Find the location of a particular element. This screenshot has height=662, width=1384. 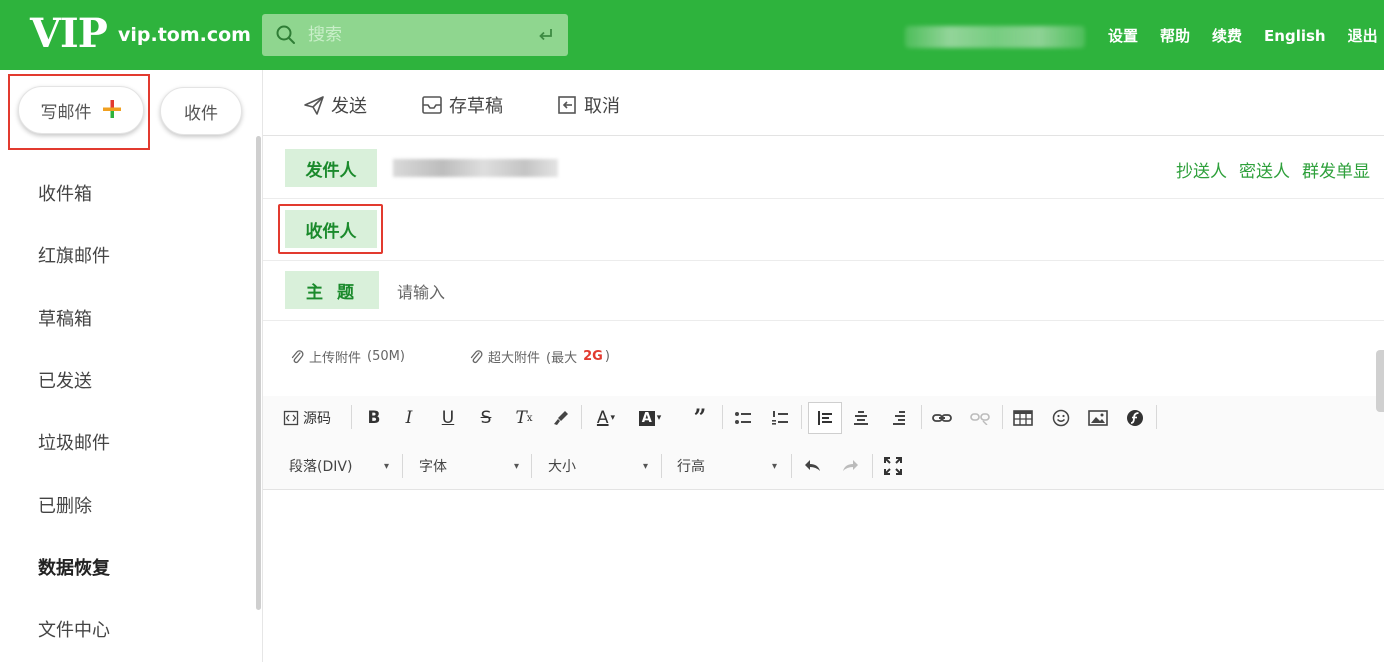

cancel-icon is located at coordinates (567, 105).